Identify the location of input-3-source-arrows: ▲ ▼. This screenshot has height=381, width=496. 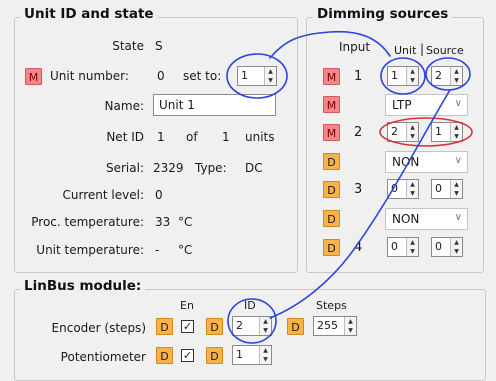
(456, 189).